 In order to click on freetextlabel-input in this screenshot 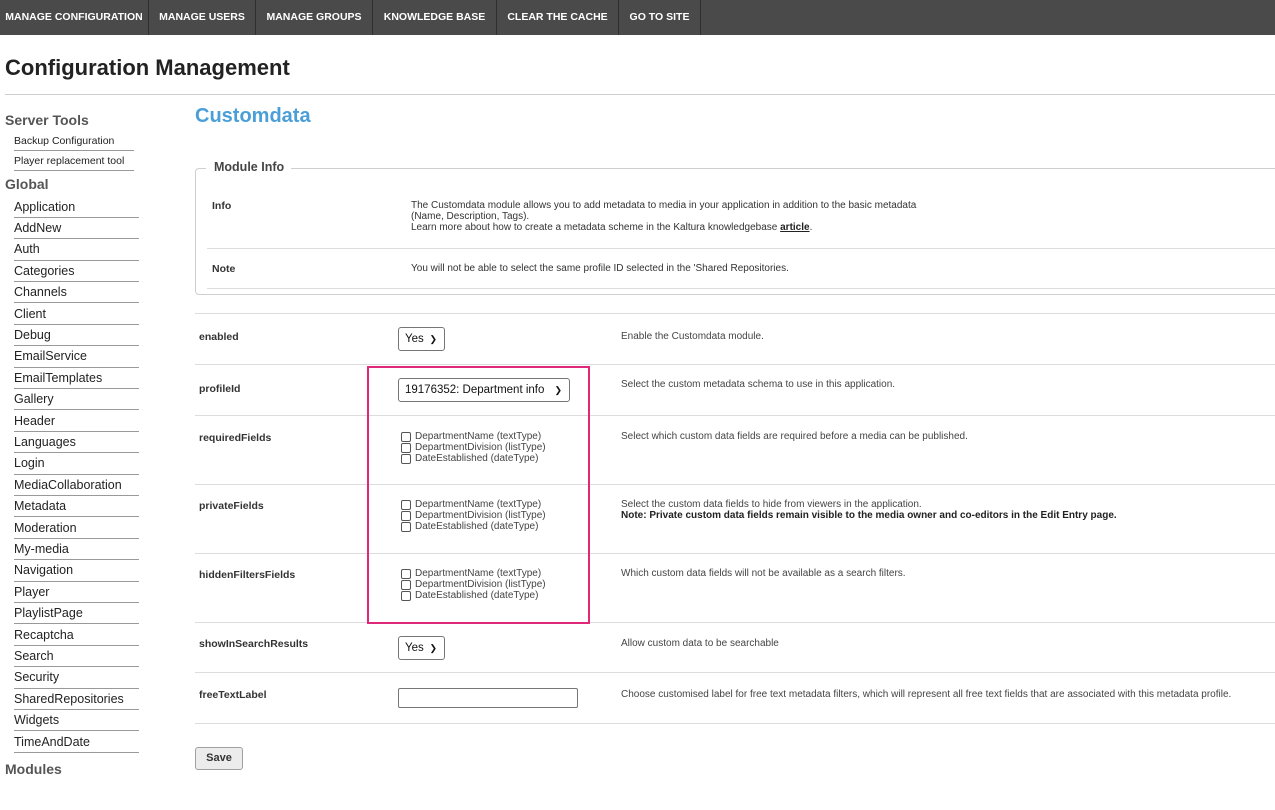, I will do `click(488, 698)`.